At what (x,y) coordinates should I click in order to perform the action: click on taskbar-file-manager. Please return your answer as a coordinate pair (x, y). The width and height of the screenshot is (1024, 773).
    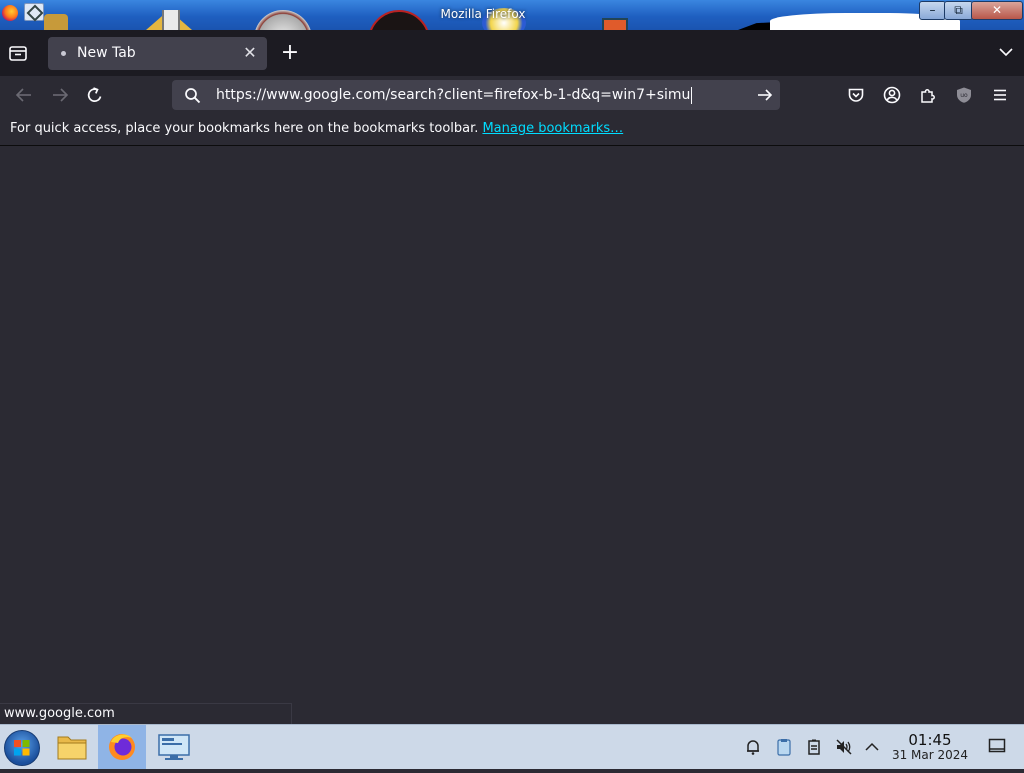
    Looking at the image, I should click on (72, 747).